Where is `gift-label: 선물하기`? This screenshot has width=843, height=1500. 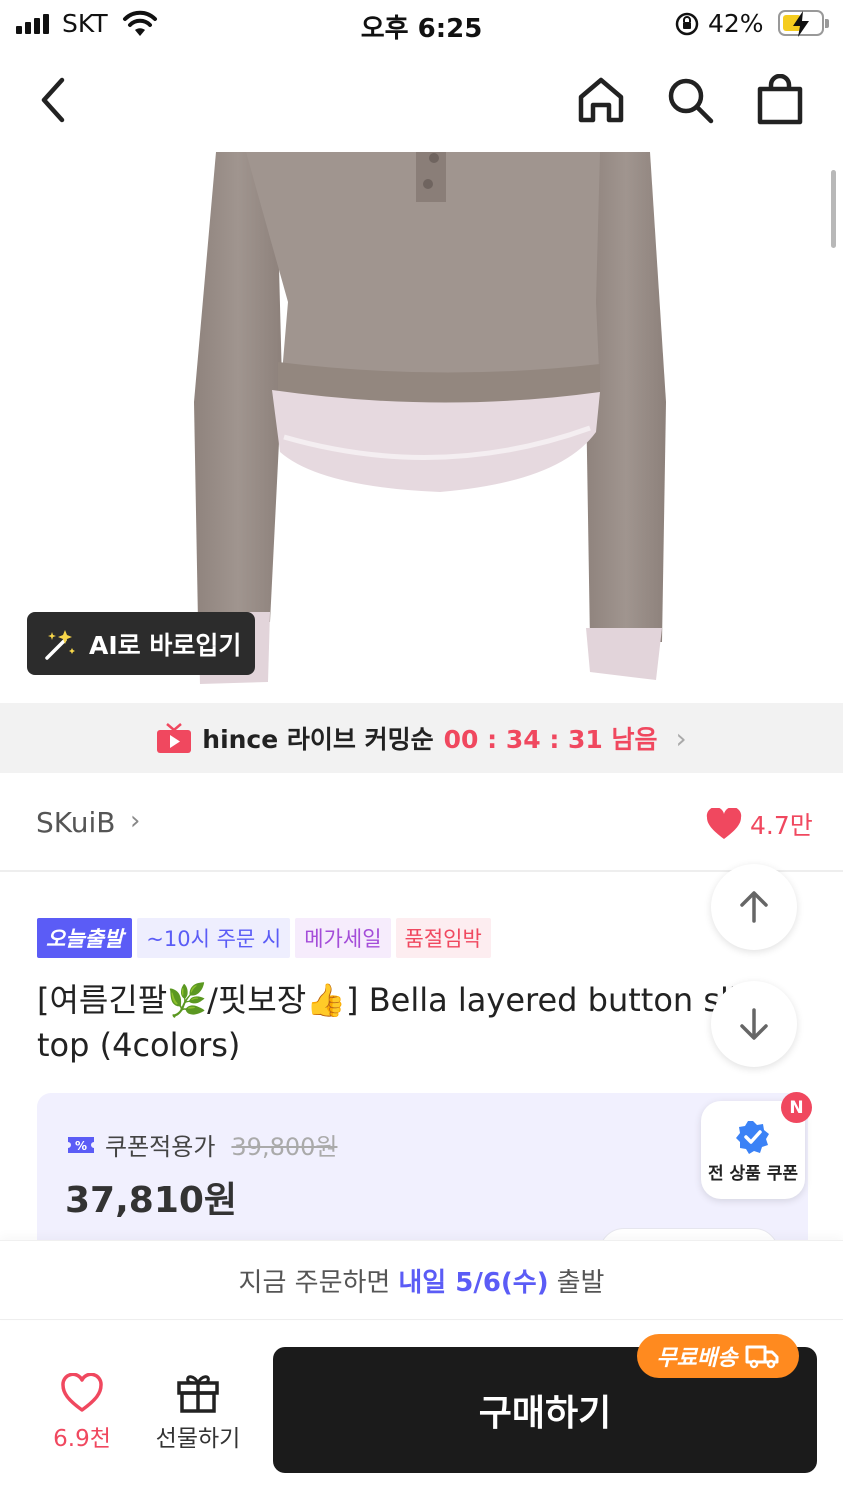
gift-label: 선물하기 is located at coordinates (198, 1439).